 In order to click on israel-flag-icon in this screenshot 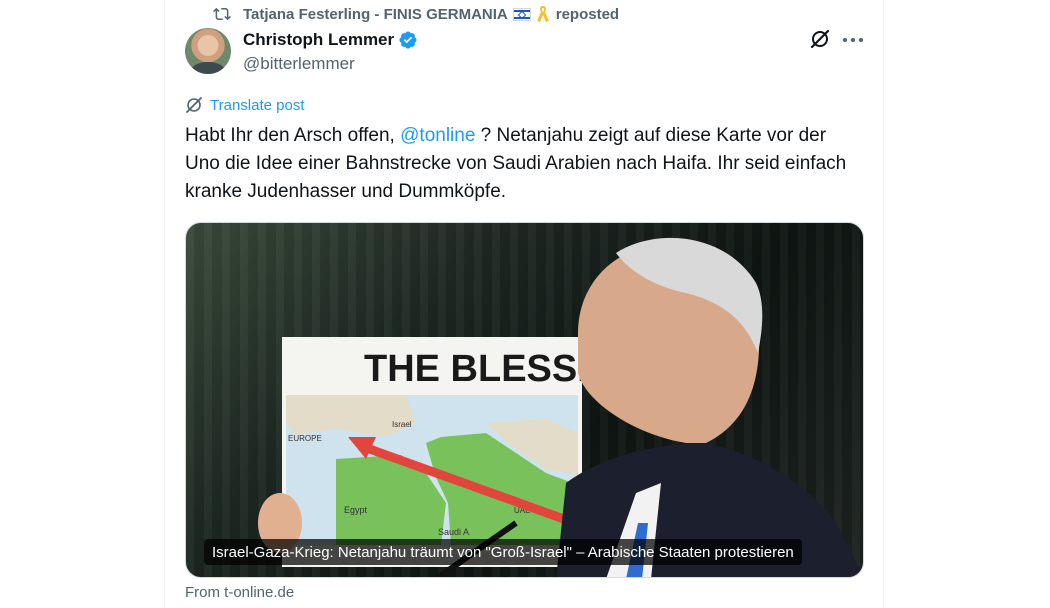, I will do `click(521, 14)`.